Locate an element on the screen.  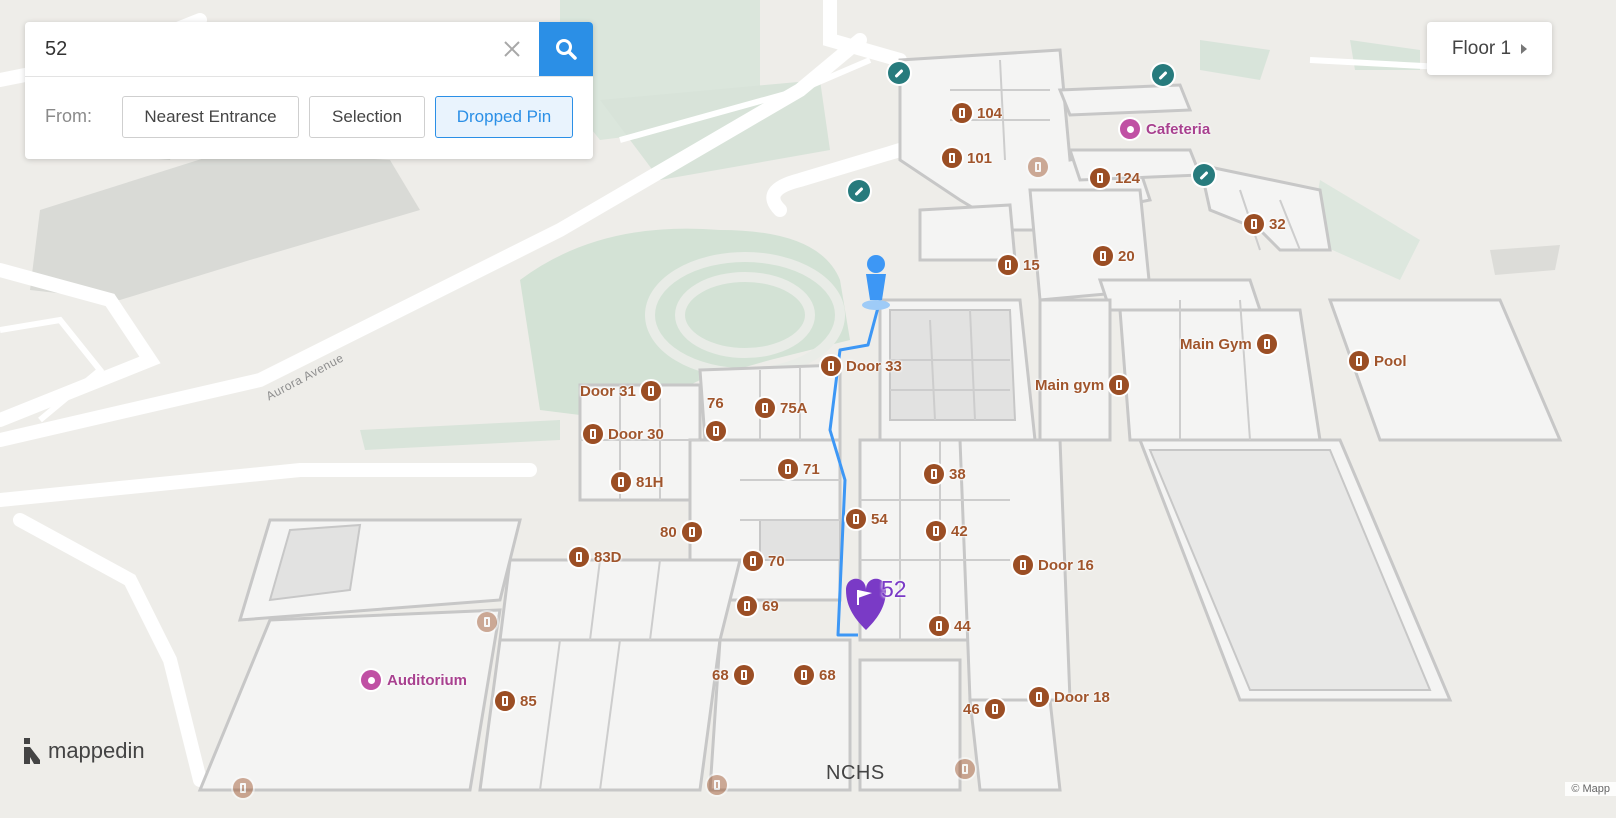
poi-door-33: Door 33 is located at coordinates (861, 366).